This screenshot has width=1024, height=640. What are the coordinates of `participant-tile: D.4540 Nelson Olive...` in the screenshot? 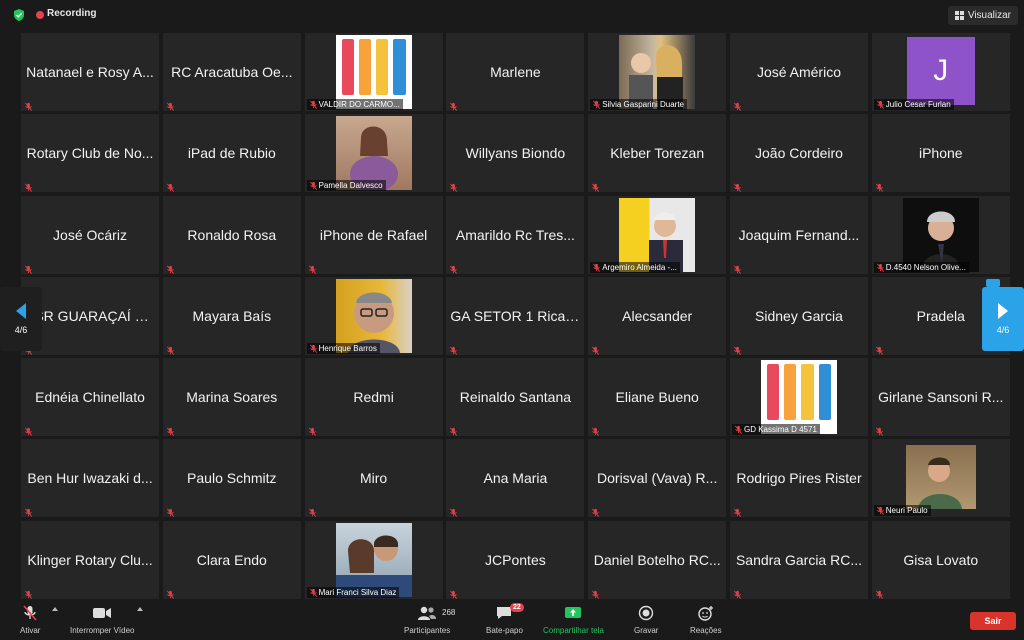 It's located at (940, 234).